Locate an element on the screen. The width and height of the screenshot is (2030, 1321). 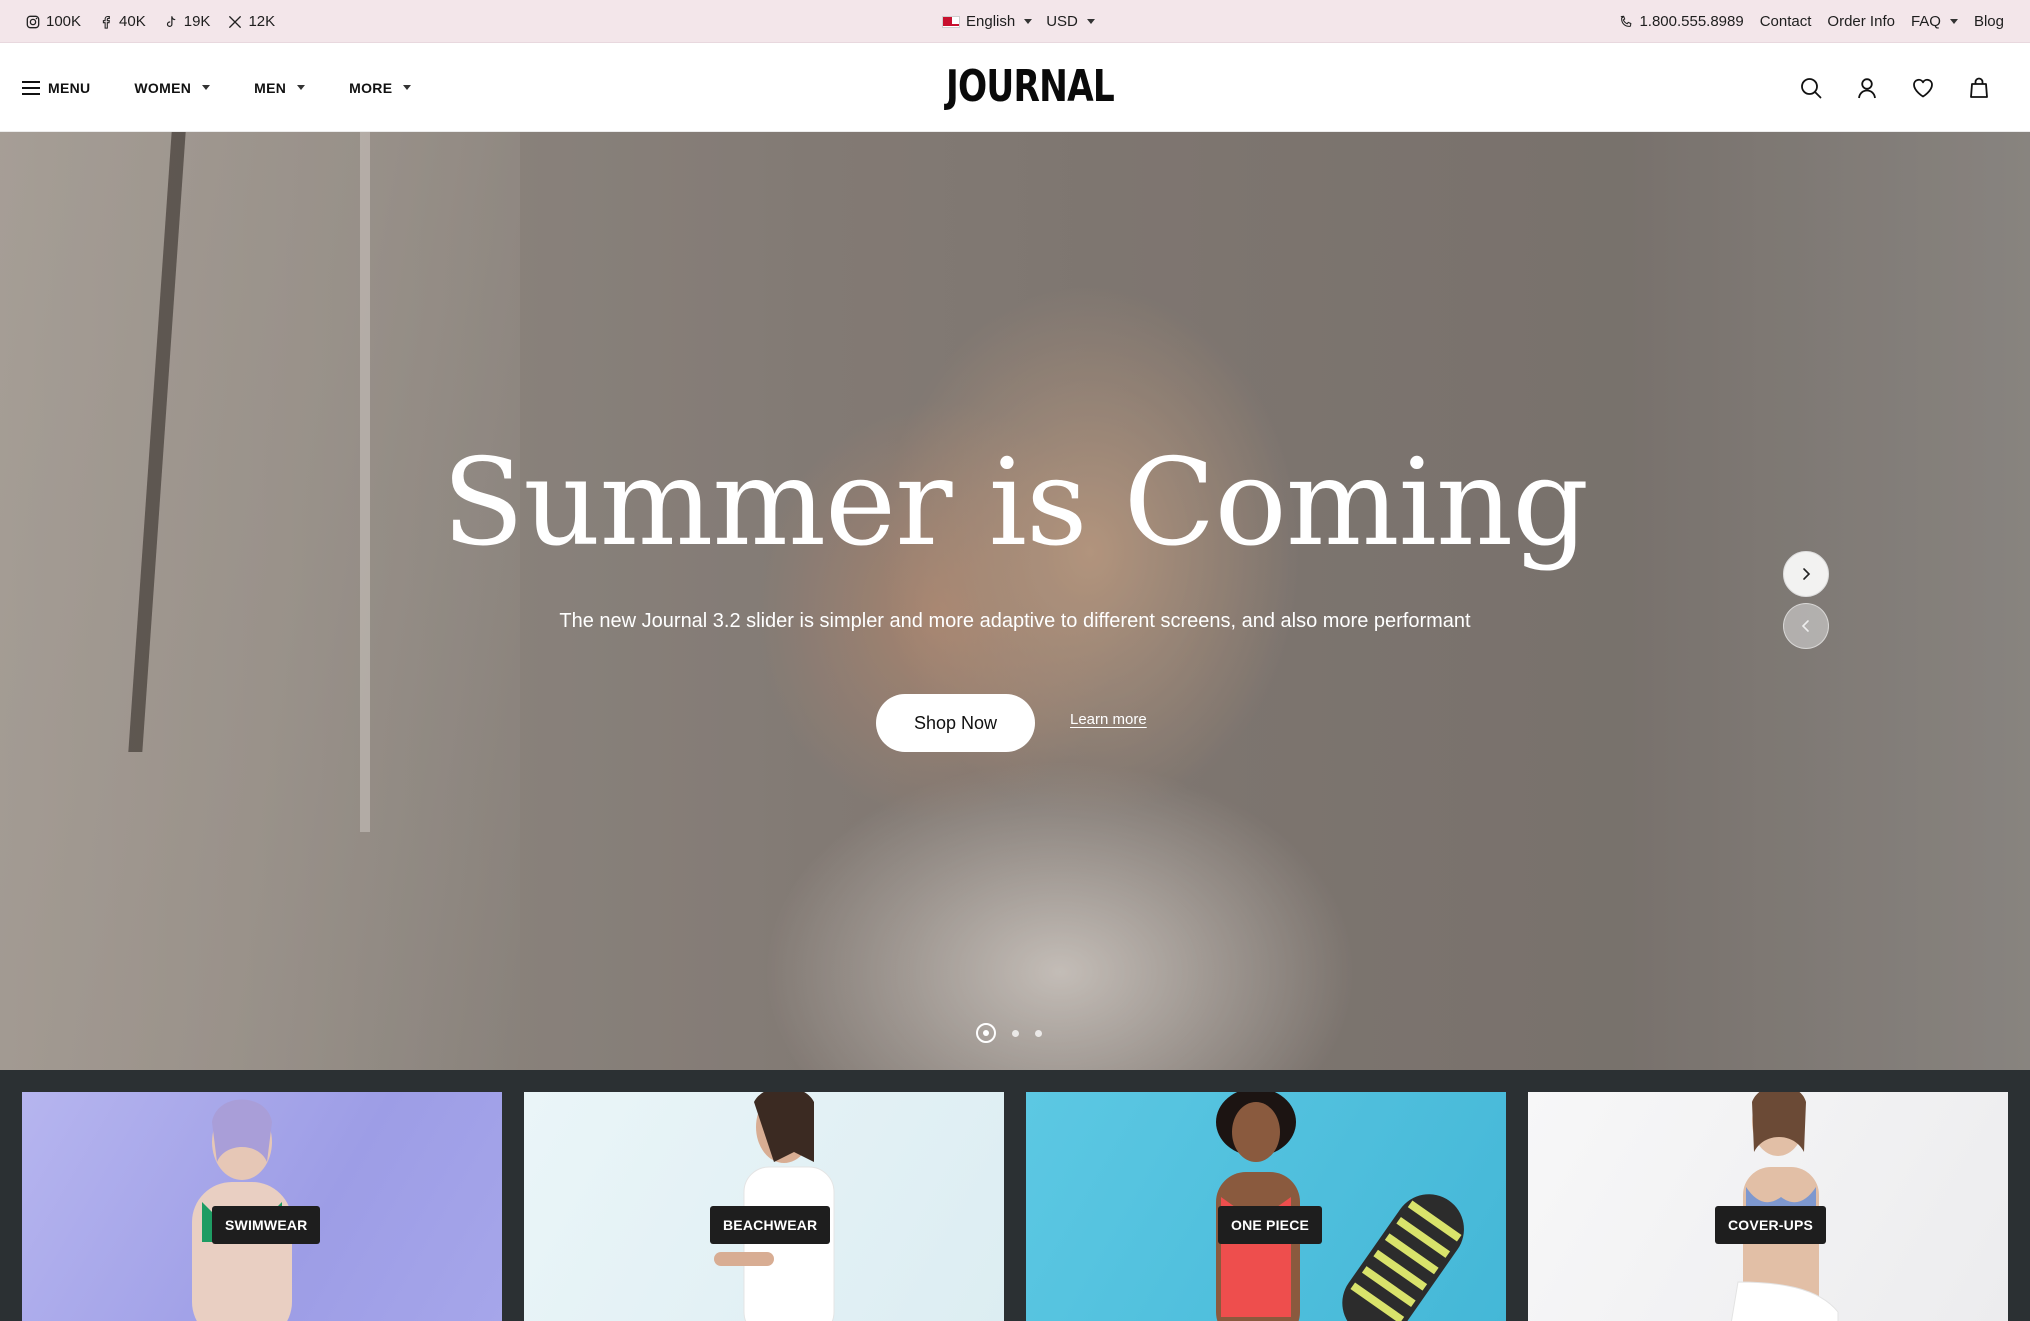
category-label: BEACHWEAR is located at coordinates (770, 1225).